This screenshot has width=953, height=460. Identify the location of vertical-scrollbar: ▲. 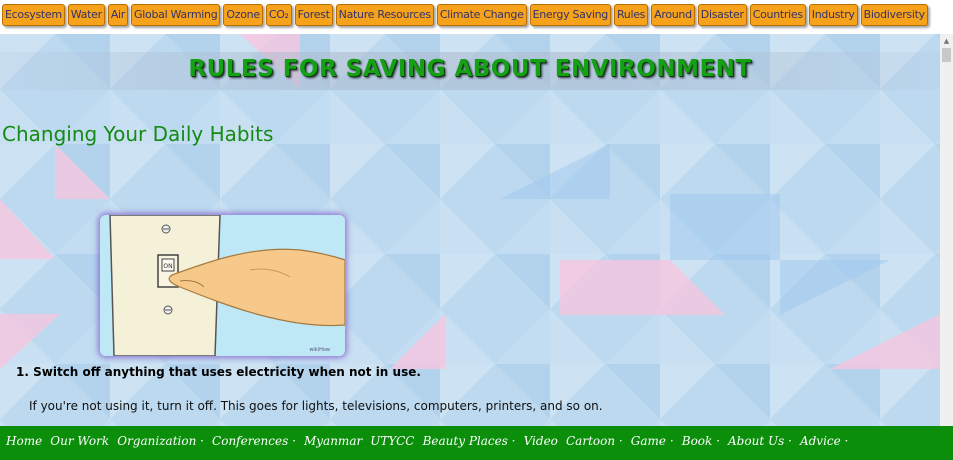
(946, 230).